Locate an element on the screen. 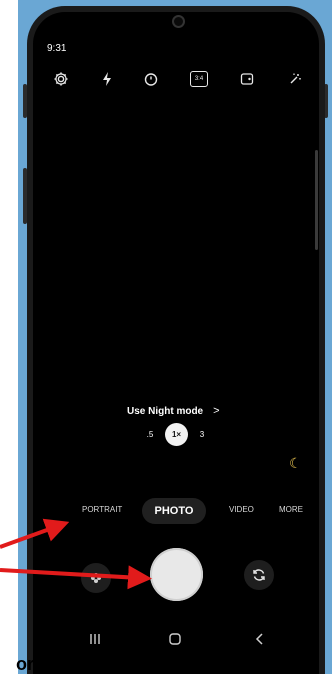 The image size is (332, 674). arrow-to-shutter is located at coordinates (76, 577).